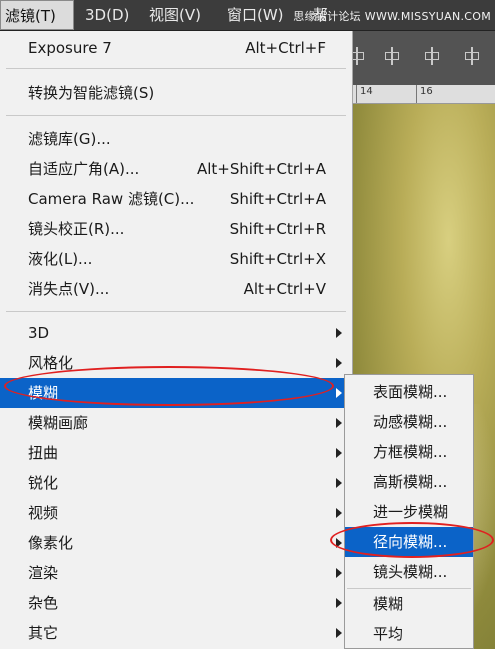 The width and height of the screenshot is (495, 649). What do you see at coordinates (176, 573) in the screenshot?
I see `menu-item-render: 渲染` at bounding box center [176, 573].